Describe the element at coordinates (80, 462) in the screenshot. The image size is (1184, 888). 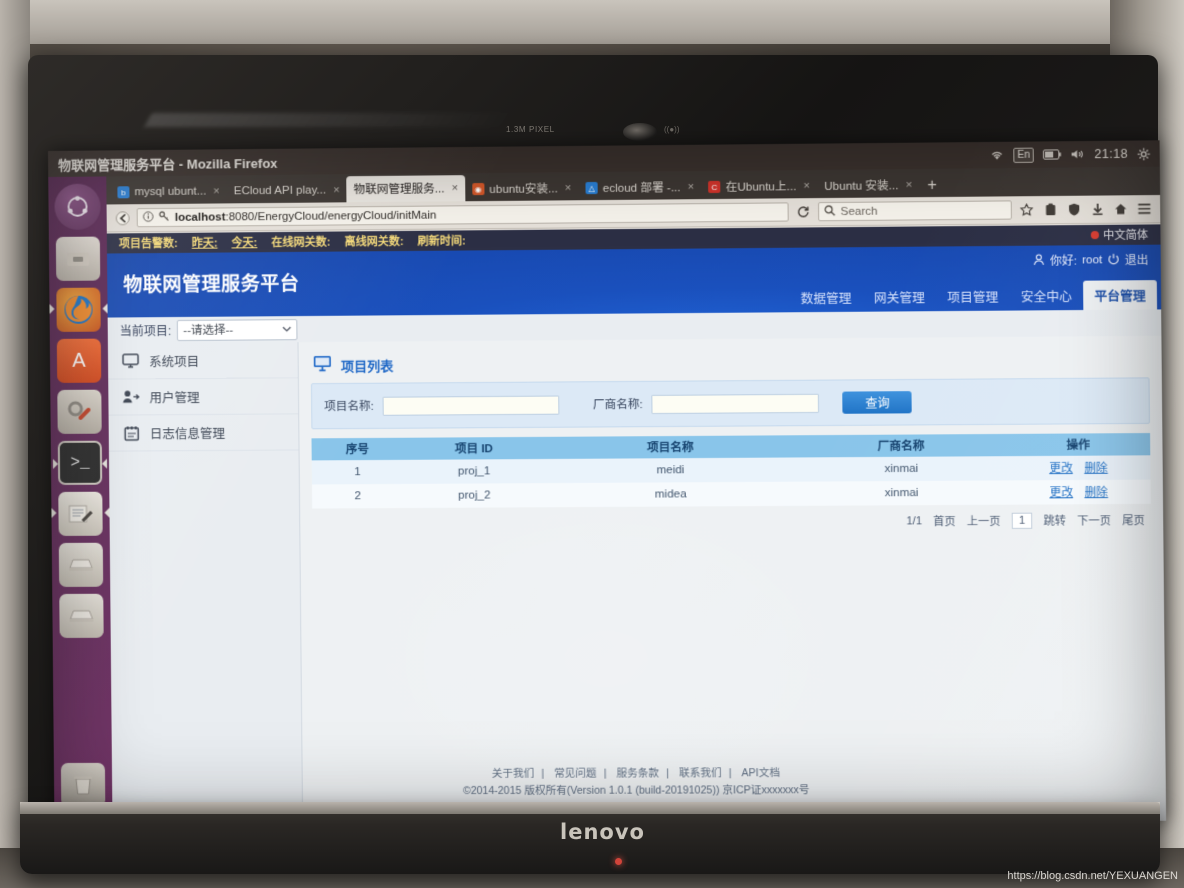
I see `launcher-terminal-icon: >_` at that location.